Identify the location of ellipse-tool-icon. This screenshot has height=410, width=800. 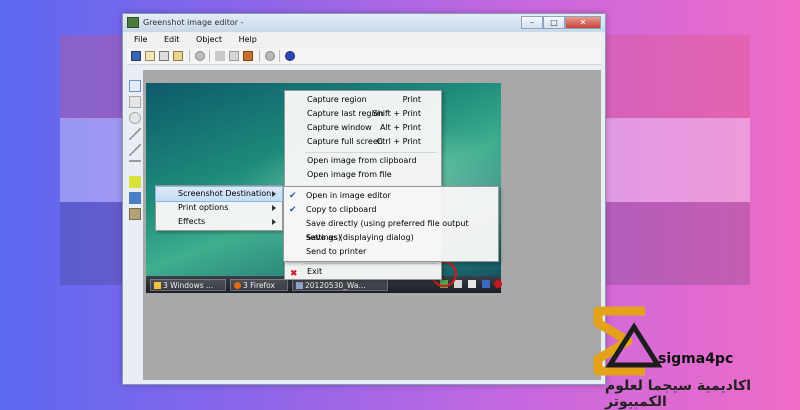
(135, 118).